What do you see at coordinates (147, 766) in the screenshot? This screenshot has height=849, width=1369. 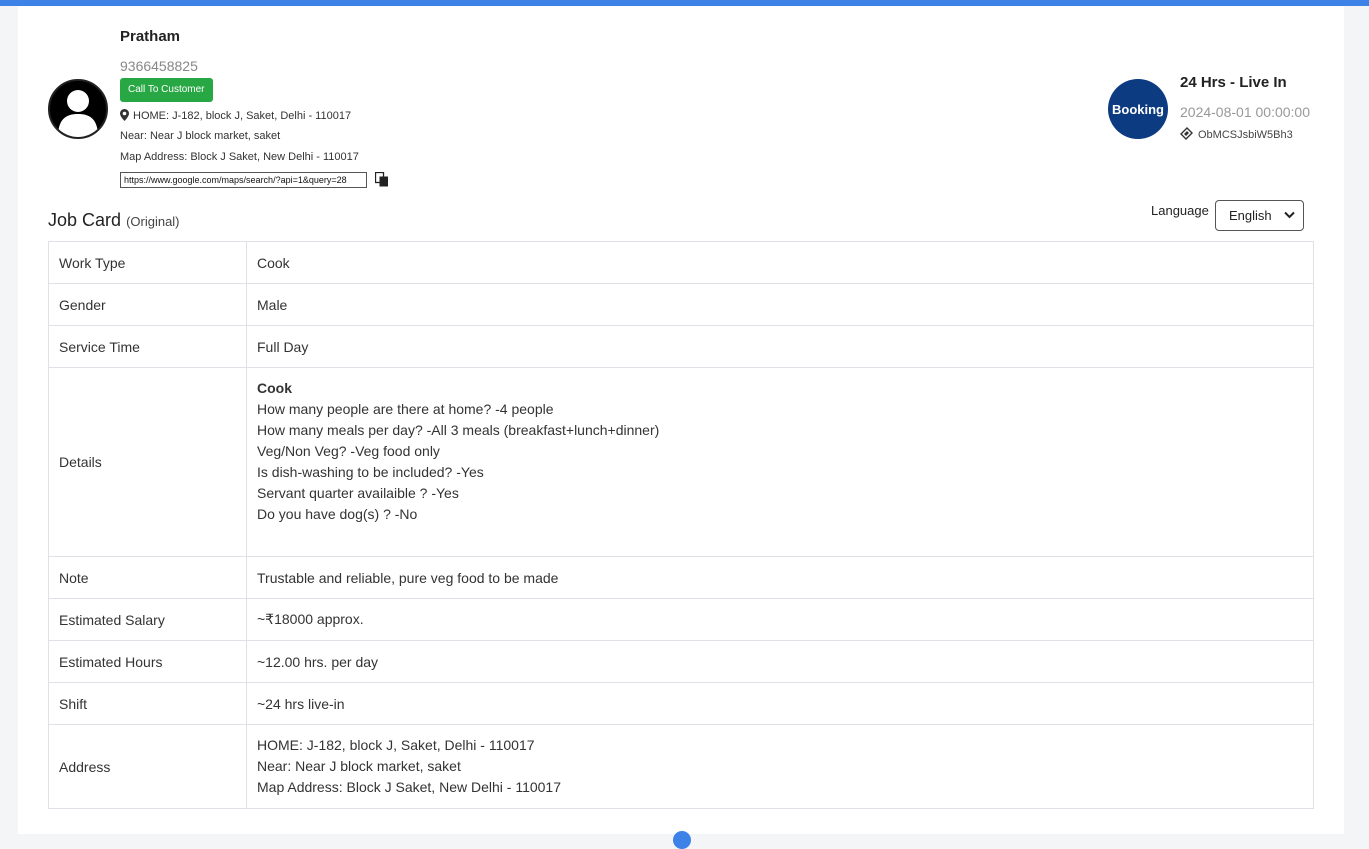 I see `row-label: Address` at bounding box center [147, 766].